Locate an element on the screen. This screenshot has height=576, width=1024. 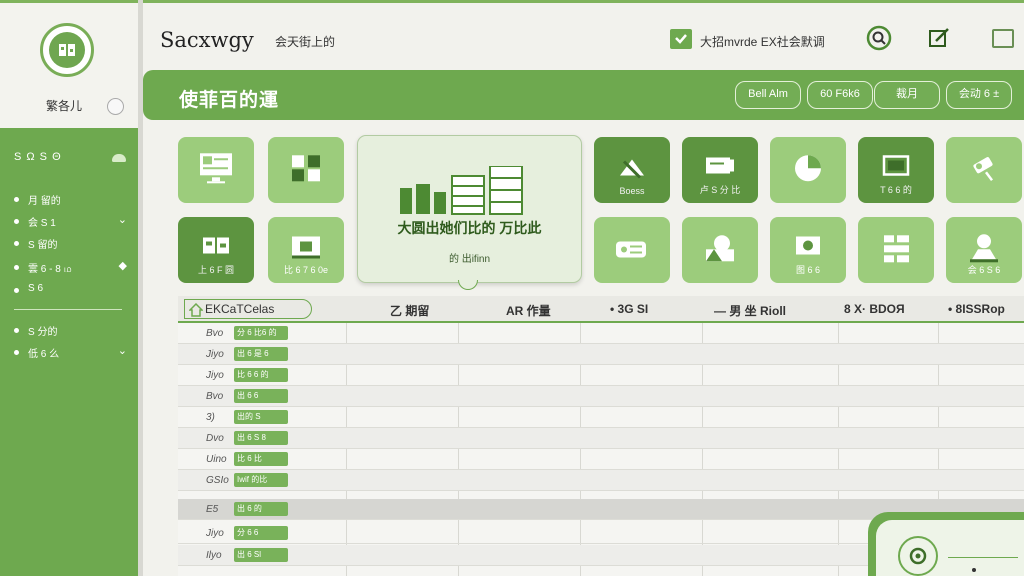
status-toggle is located at coordinates (115, 106).